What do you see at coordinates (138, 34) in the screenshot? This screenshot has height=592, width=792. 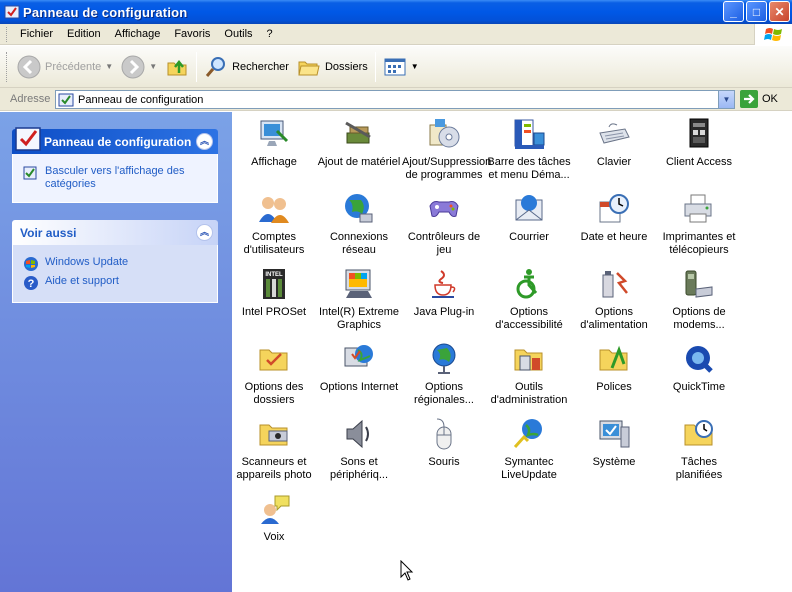 I see `menu-affichage: Affichage` at bounding box center [138, 34].